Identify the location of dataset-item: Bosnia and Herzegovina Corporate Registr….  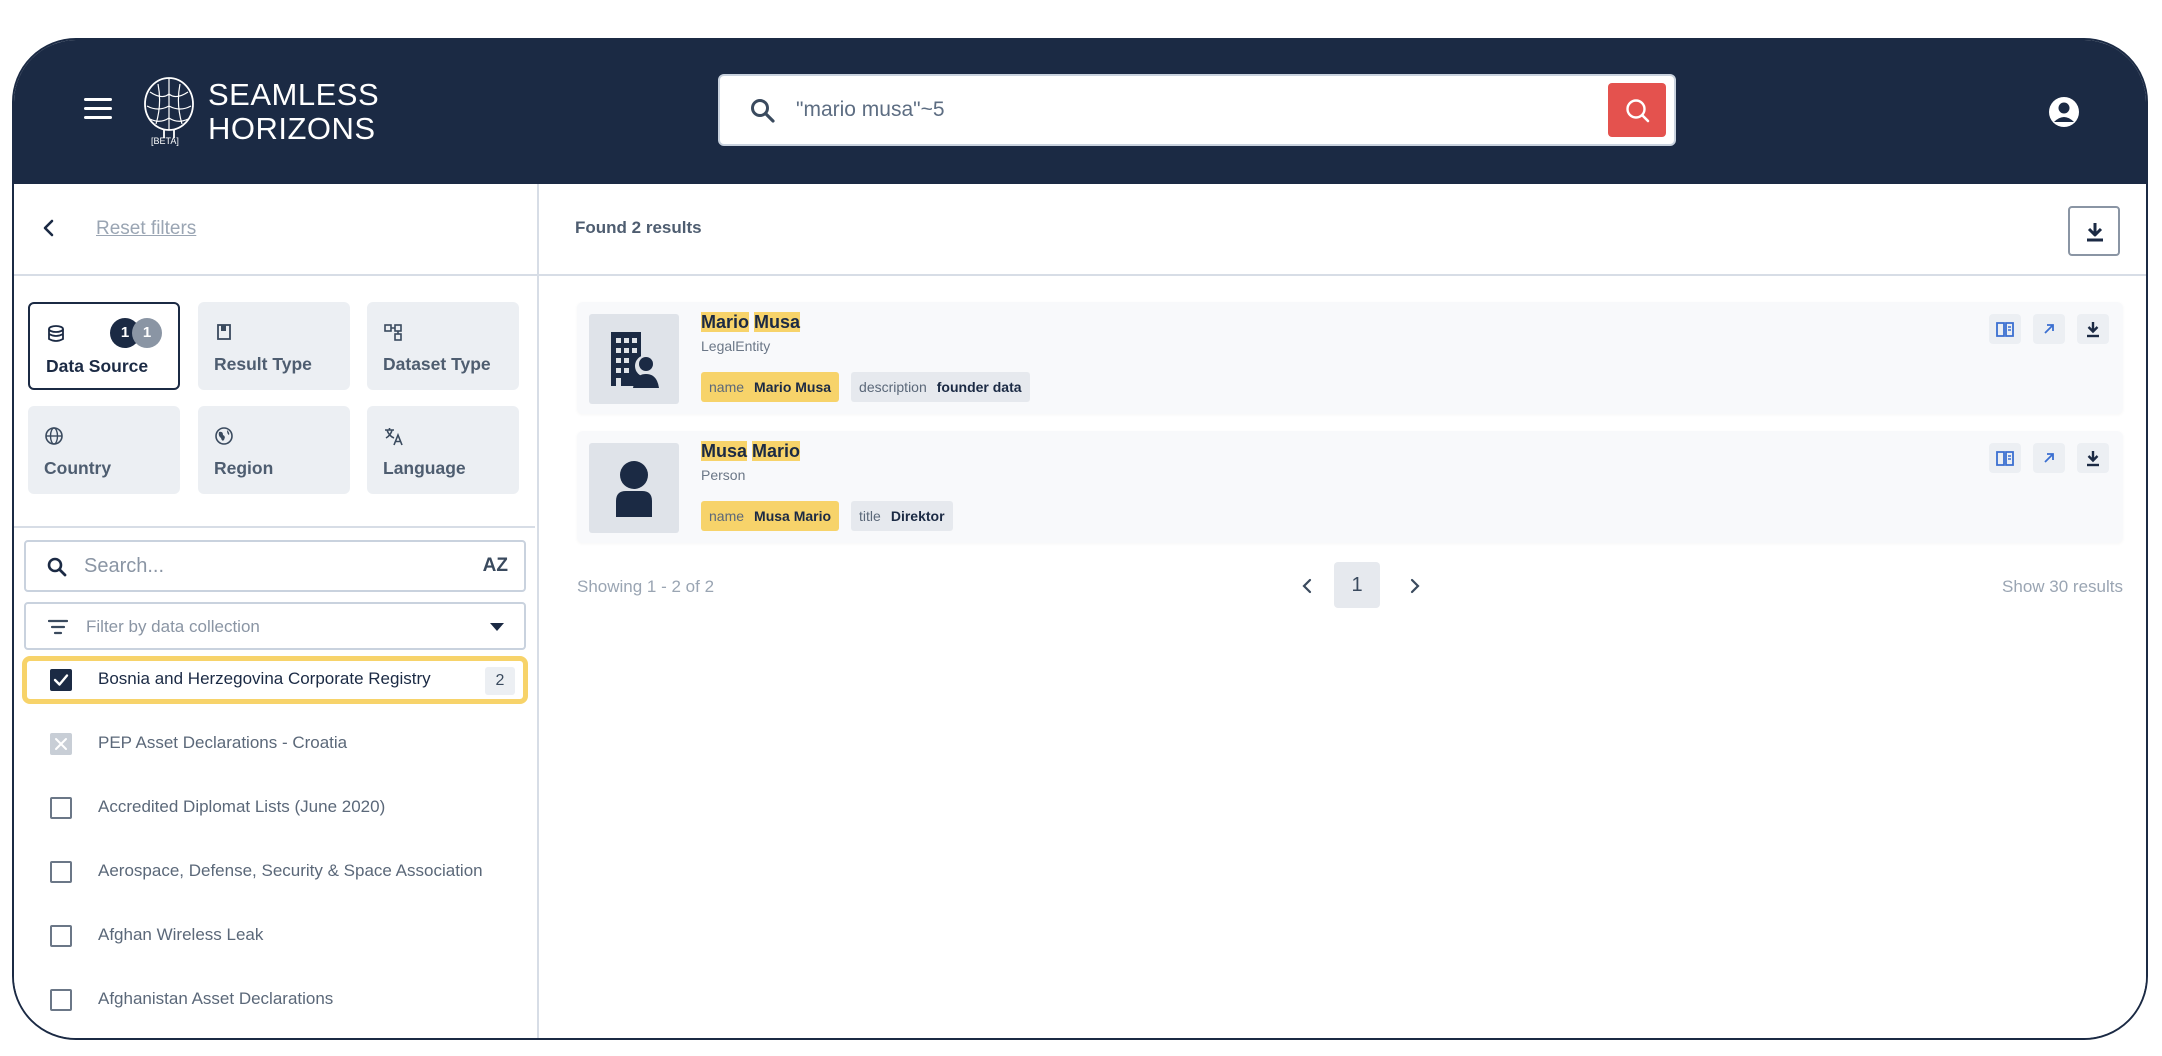
(275, 680).